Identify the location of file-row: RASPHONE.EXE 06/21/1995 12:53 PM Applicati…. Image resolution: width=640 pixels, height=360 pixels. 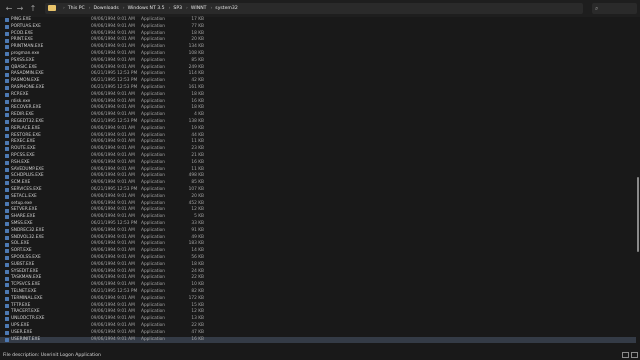
(318, 88).